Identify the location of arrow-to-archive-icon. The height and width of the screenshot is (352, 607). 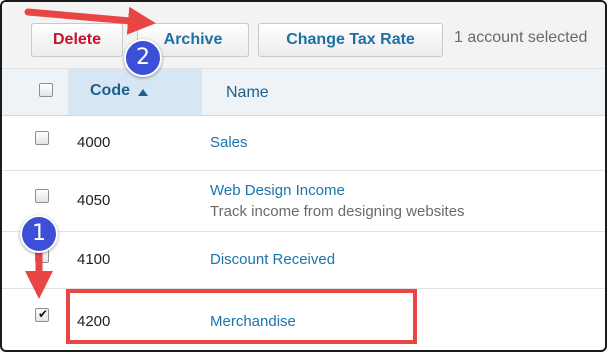
(90, 20).